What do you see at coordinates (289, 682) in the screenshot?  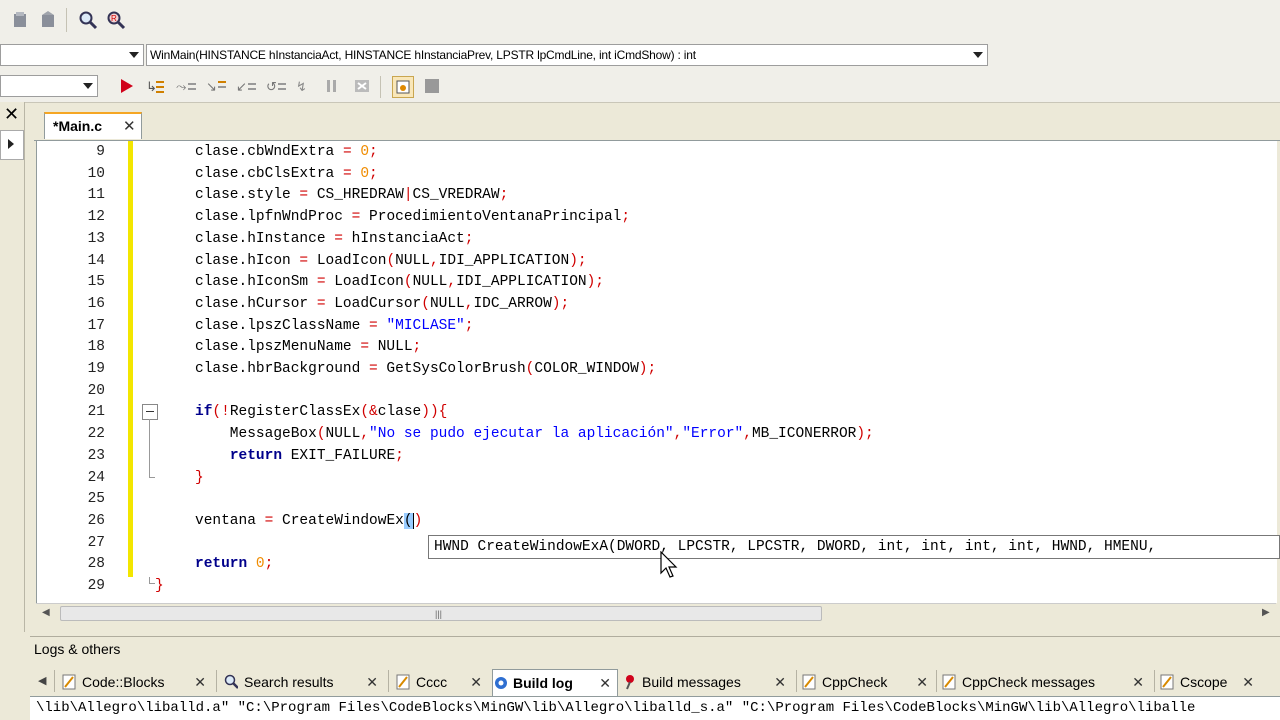 I see `tab-label: Search results` at bounding box center [289, 682].